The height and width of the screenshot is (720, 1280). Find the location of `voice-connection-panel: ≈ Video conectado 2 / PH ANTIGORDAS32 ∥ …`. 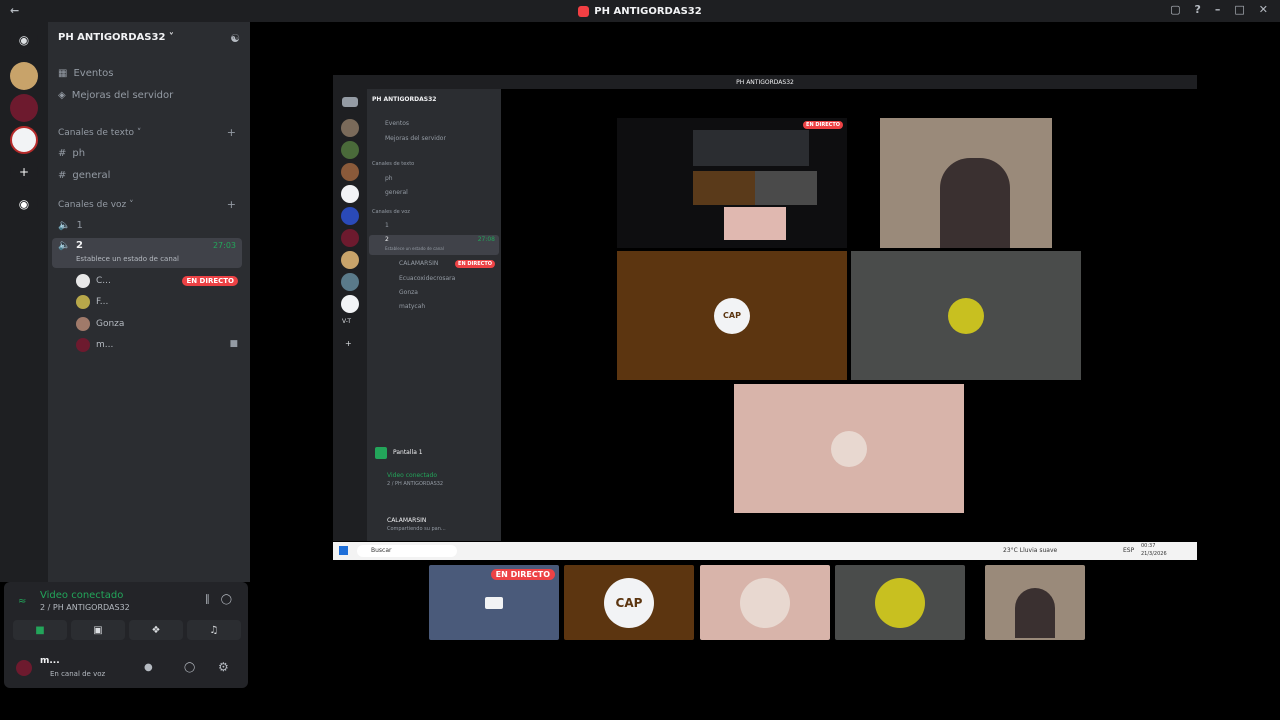

voice-connection-panel: ≈ Video conectado 2 / PH ANTIGORDAS32 ∥ … is located at coordinates (126, 635).